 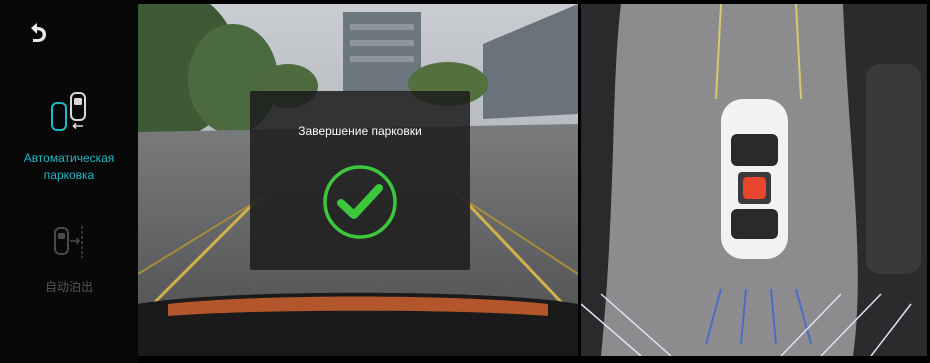 I want to click on auto-exit-mode: 自动泊出, so click(x=69, y=258).